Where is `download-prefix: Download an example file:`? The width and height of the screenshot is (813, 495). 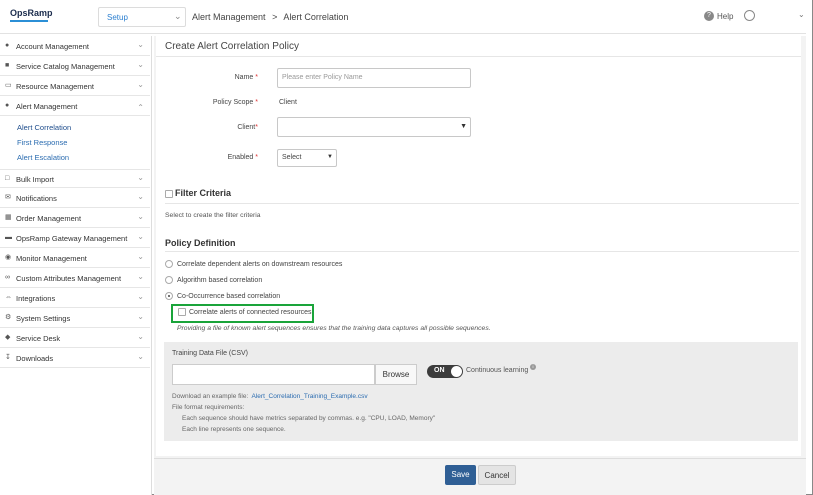
download-prefix: Download an example file: is located at coordinates (210, 396).